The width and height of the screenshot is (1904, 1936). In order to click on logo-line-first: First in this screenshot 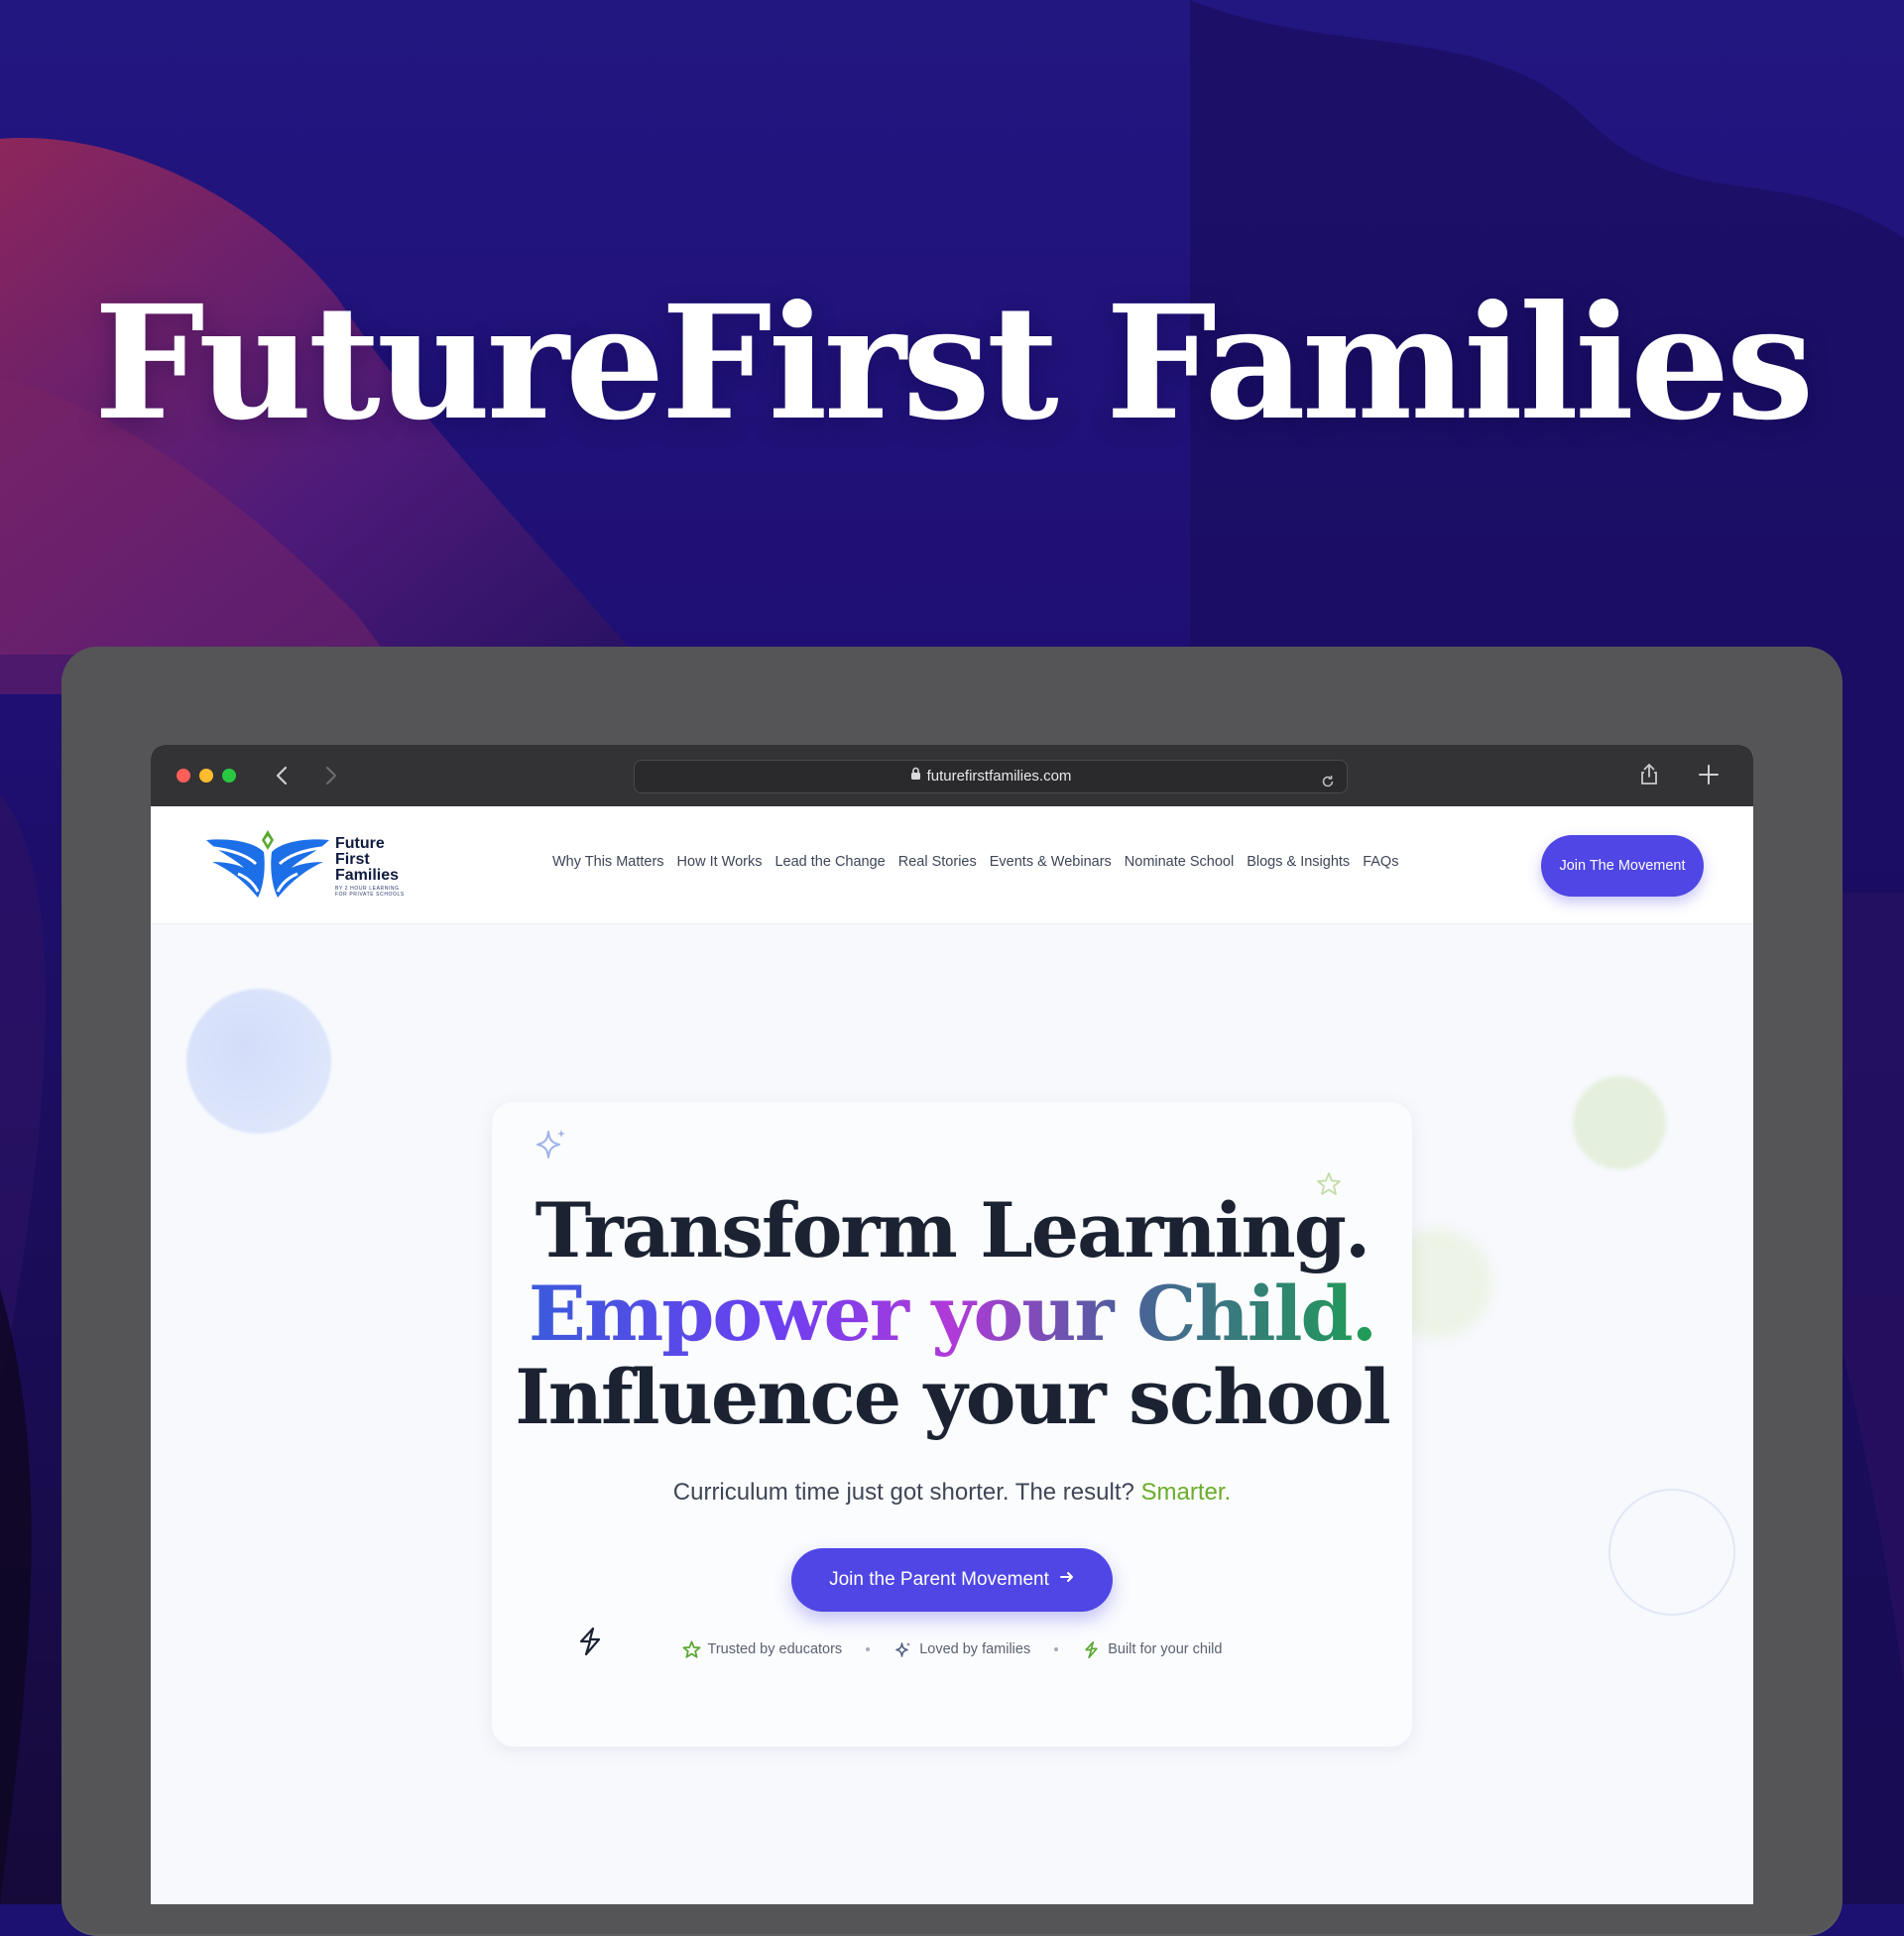, I will do `click(352, 859)`.